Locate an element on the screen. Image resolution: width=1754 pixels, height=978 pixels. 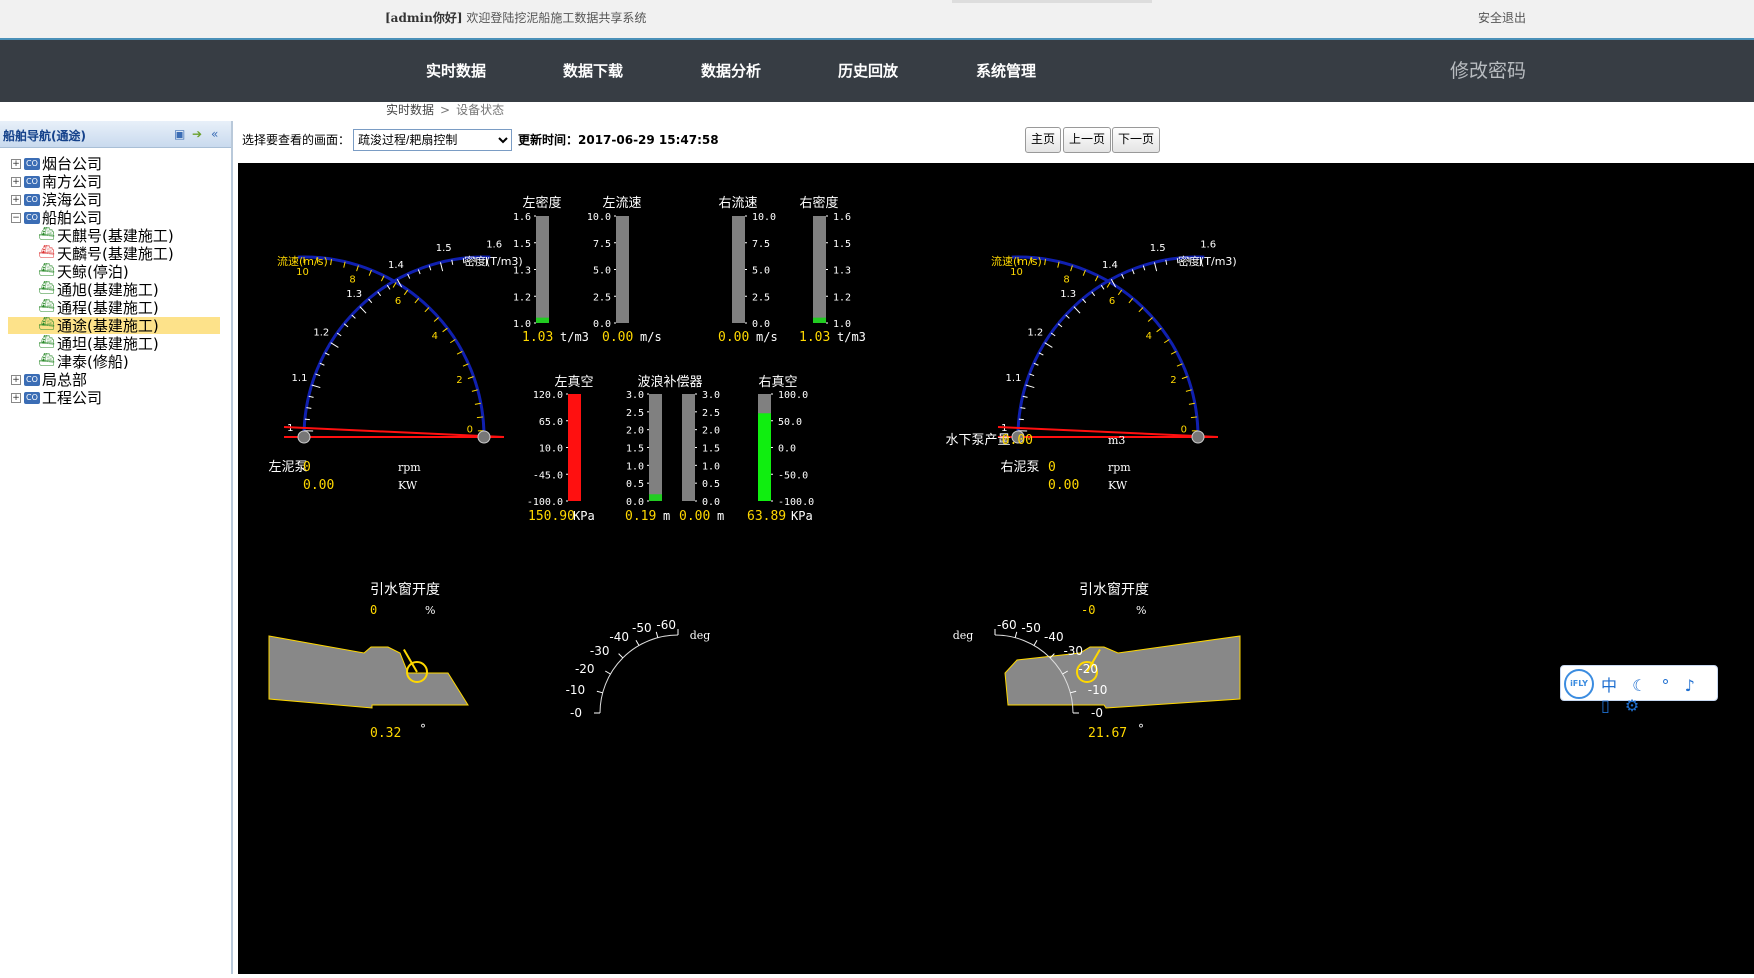
ifly-toolbar: iFLY 中 ☾ ° ♪ ▯ ⚙ is located at coordinates (1639, 683).